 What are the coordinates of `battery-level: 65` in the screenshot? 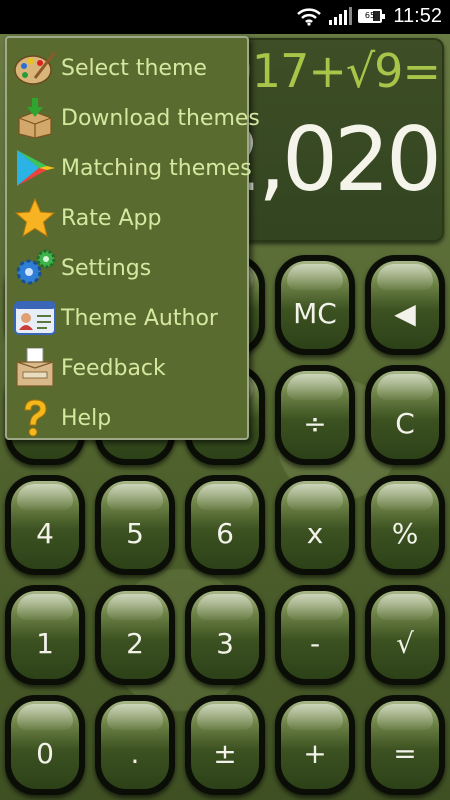 It's located at (370, 15).